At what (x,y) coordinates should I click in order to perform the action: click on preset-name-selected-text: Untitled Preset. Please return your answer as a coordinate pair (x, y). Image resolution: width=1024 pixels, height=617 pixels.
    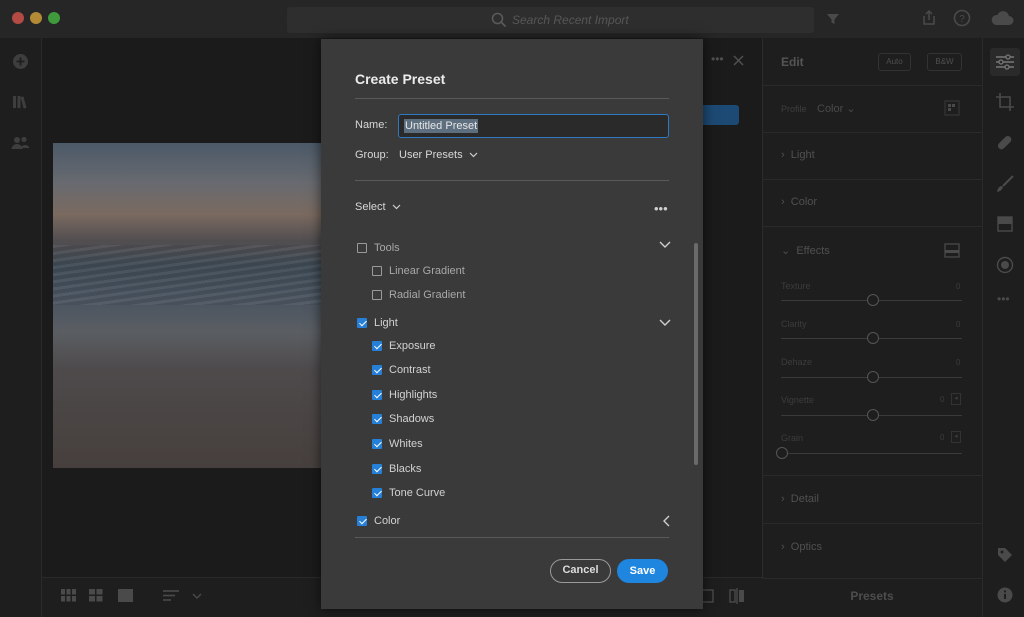
    Looking at the image, I should click on (441, 126).